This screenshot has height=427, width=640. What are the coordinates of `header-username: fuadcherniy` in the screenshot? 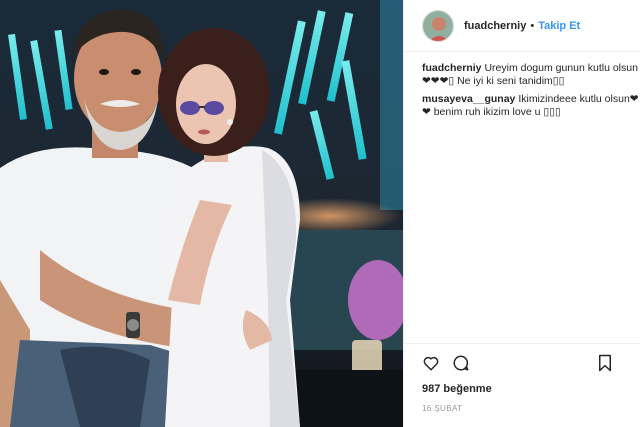 It's located at (495, 26).